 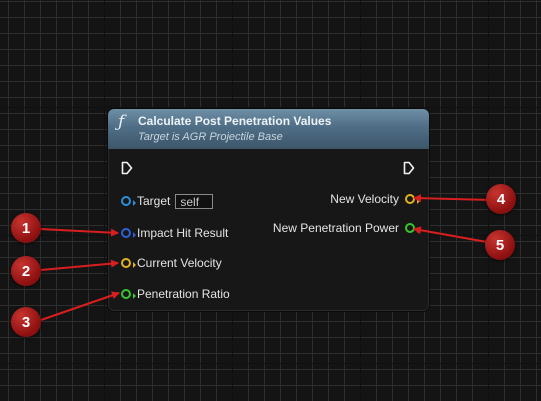 What do you see at coordinates (235, 121) in the screenshot?
I see `node-title: Calculate Post Penetration Values` at bounding box center [235, 121].